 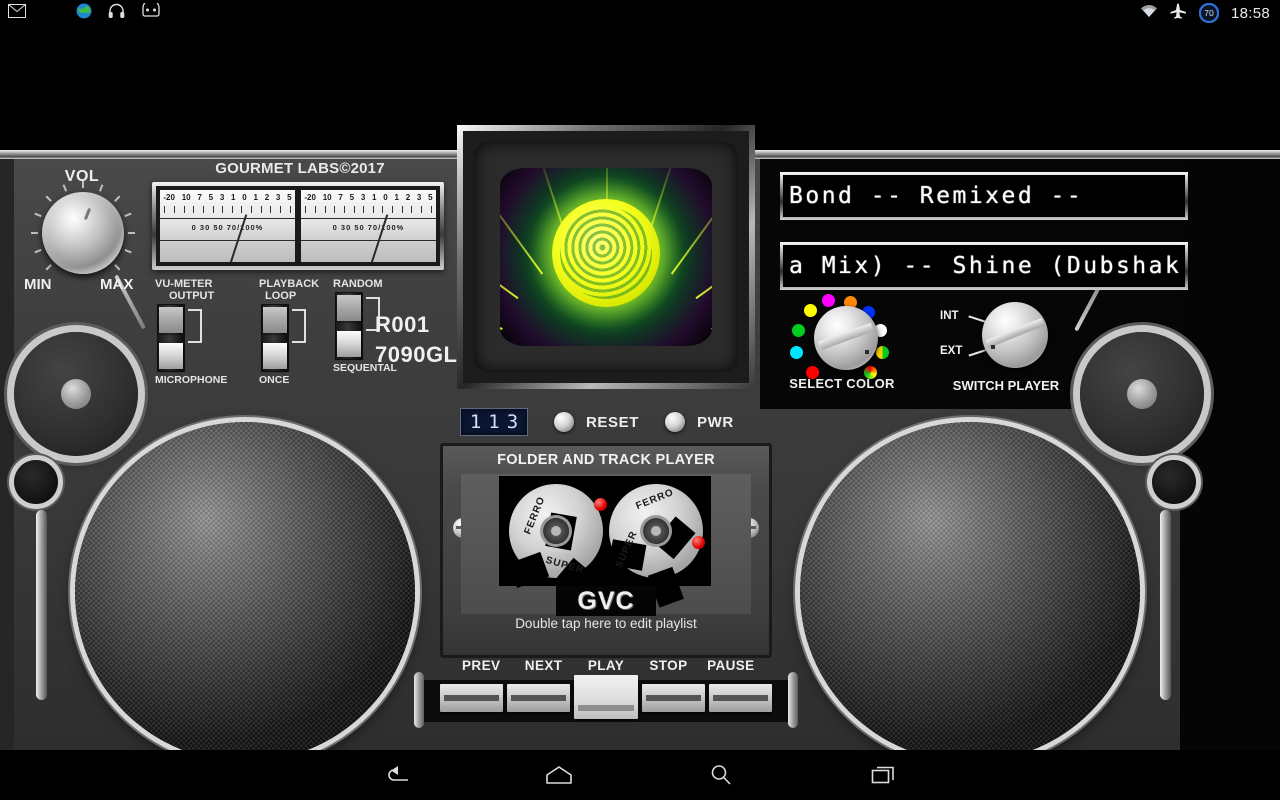 I want to click on cassette-brand-text: GVC, so click(x=606, y=600).